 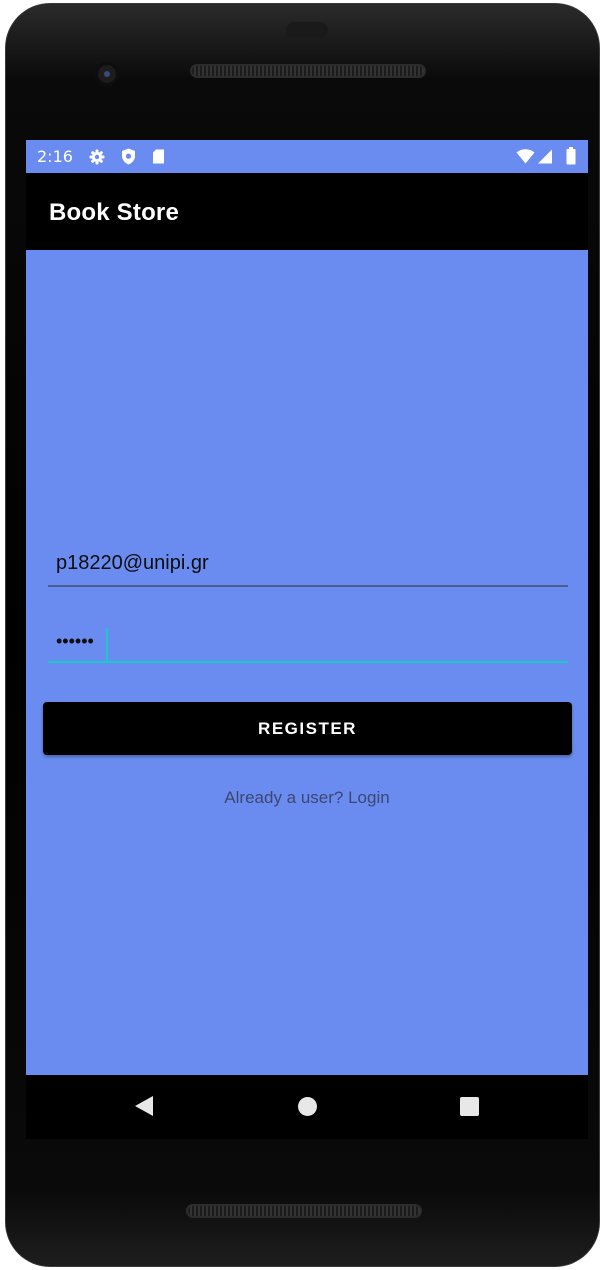 I want to click on home-icon, so click(x=307, y=1106).